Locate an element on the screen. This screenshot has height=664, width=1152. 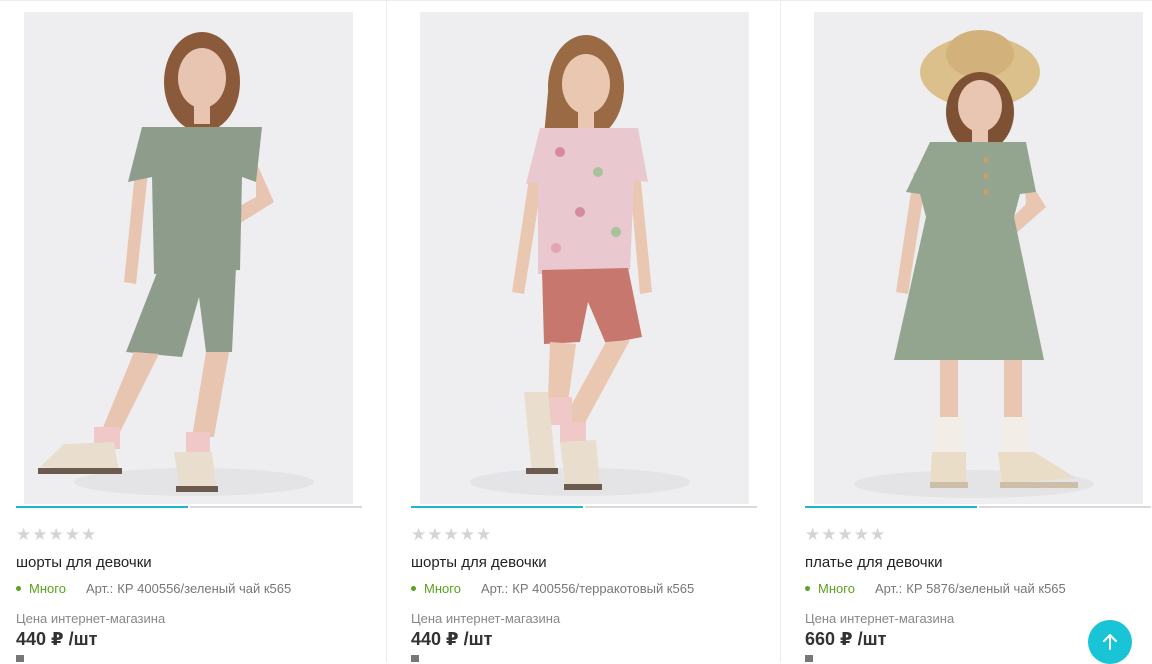
product-meta: Много Арт.: КР 400556/терракотовый к565 is located at coordinates (552, 588).